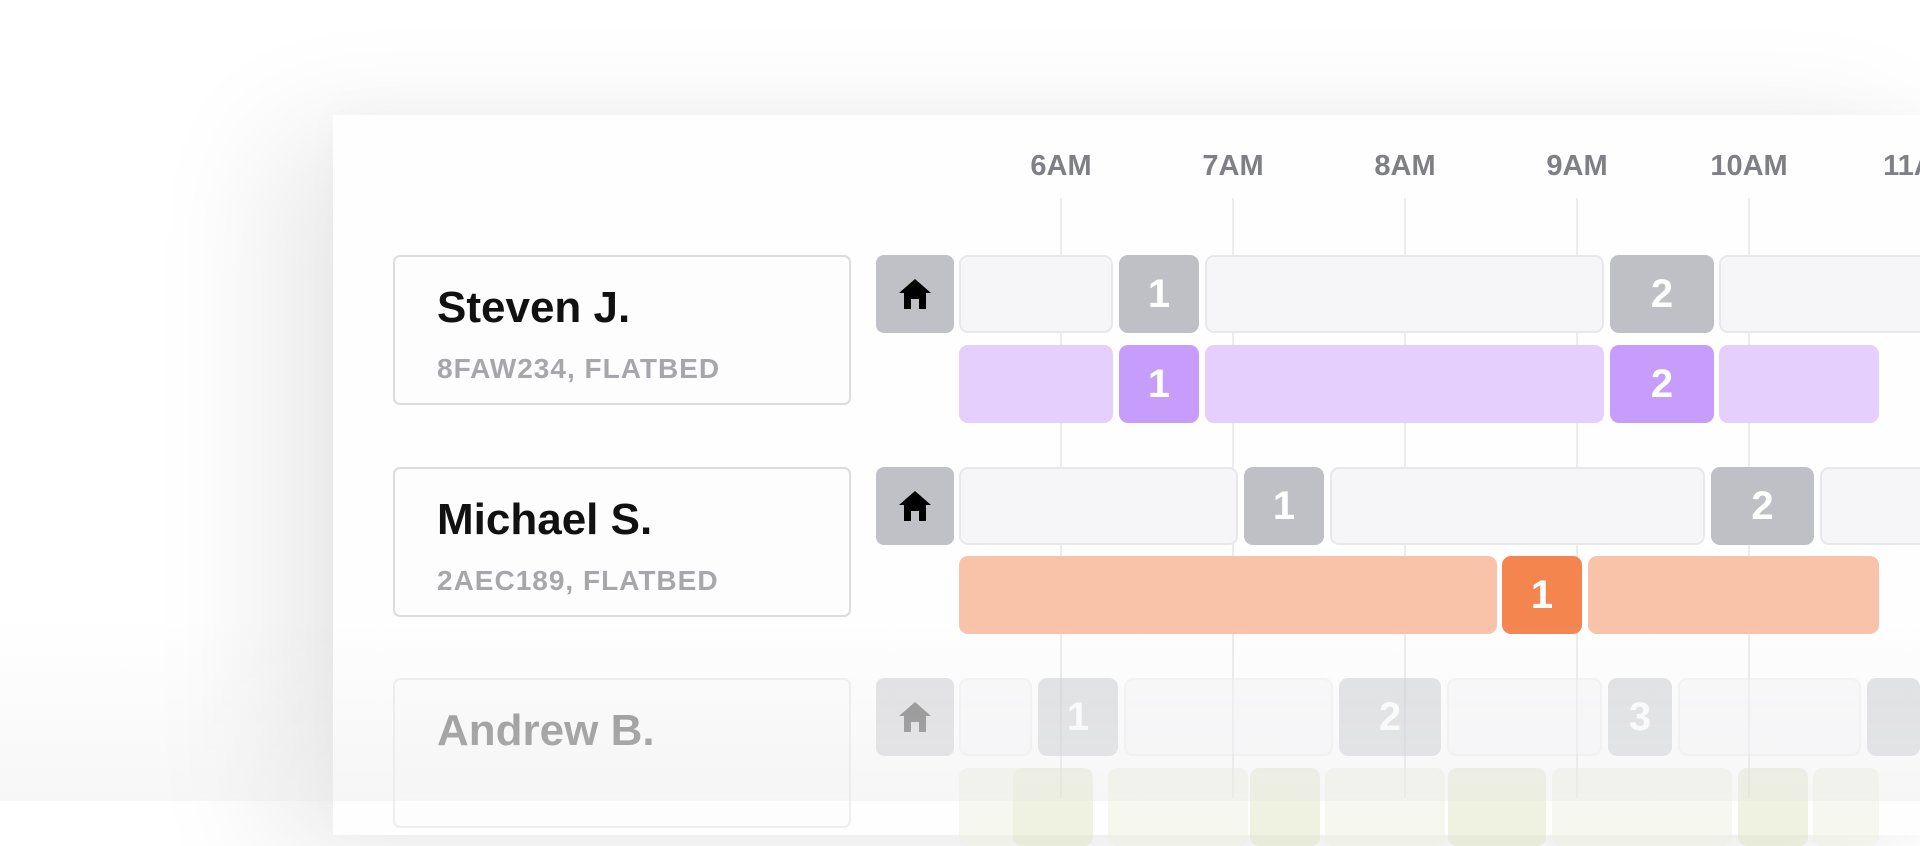  Describe the element at coordinates (534, 307) in the screenshot. I see `driver-name: Steven J.` at that location.